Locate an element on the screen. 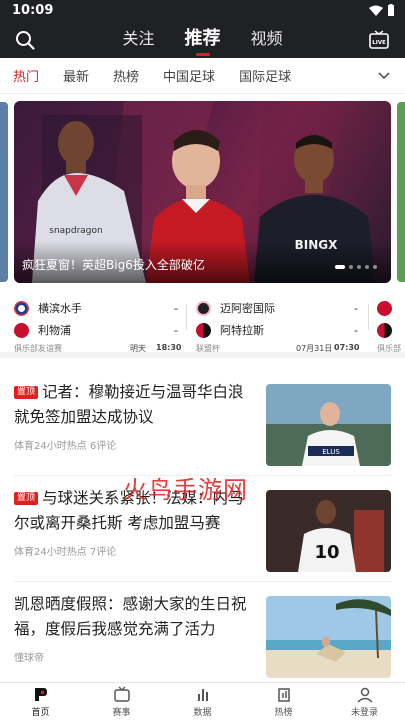 The image size is (405, 720). bottom-tabbar: 首页 赛事 数据 热榜 未登录 is located at coordinates (202, 701).